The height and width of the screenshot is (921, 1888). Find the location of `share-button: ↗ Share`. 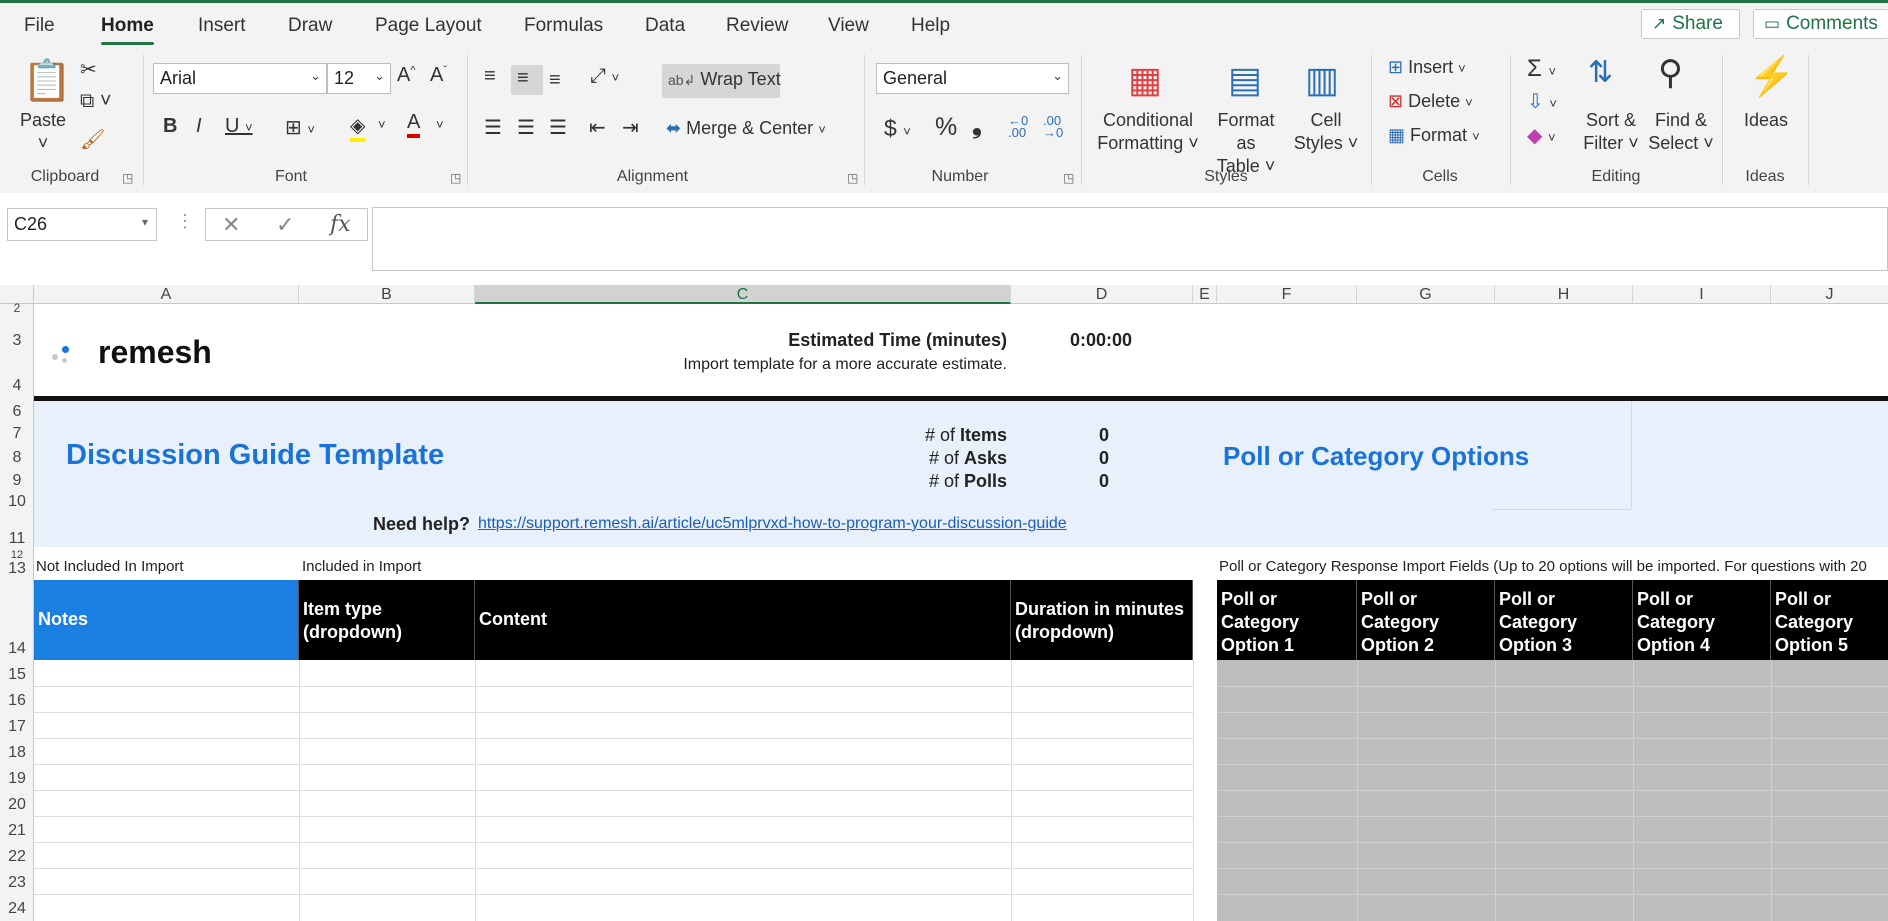

share-button: ↗ Share is located at coordinates (1690, 24).